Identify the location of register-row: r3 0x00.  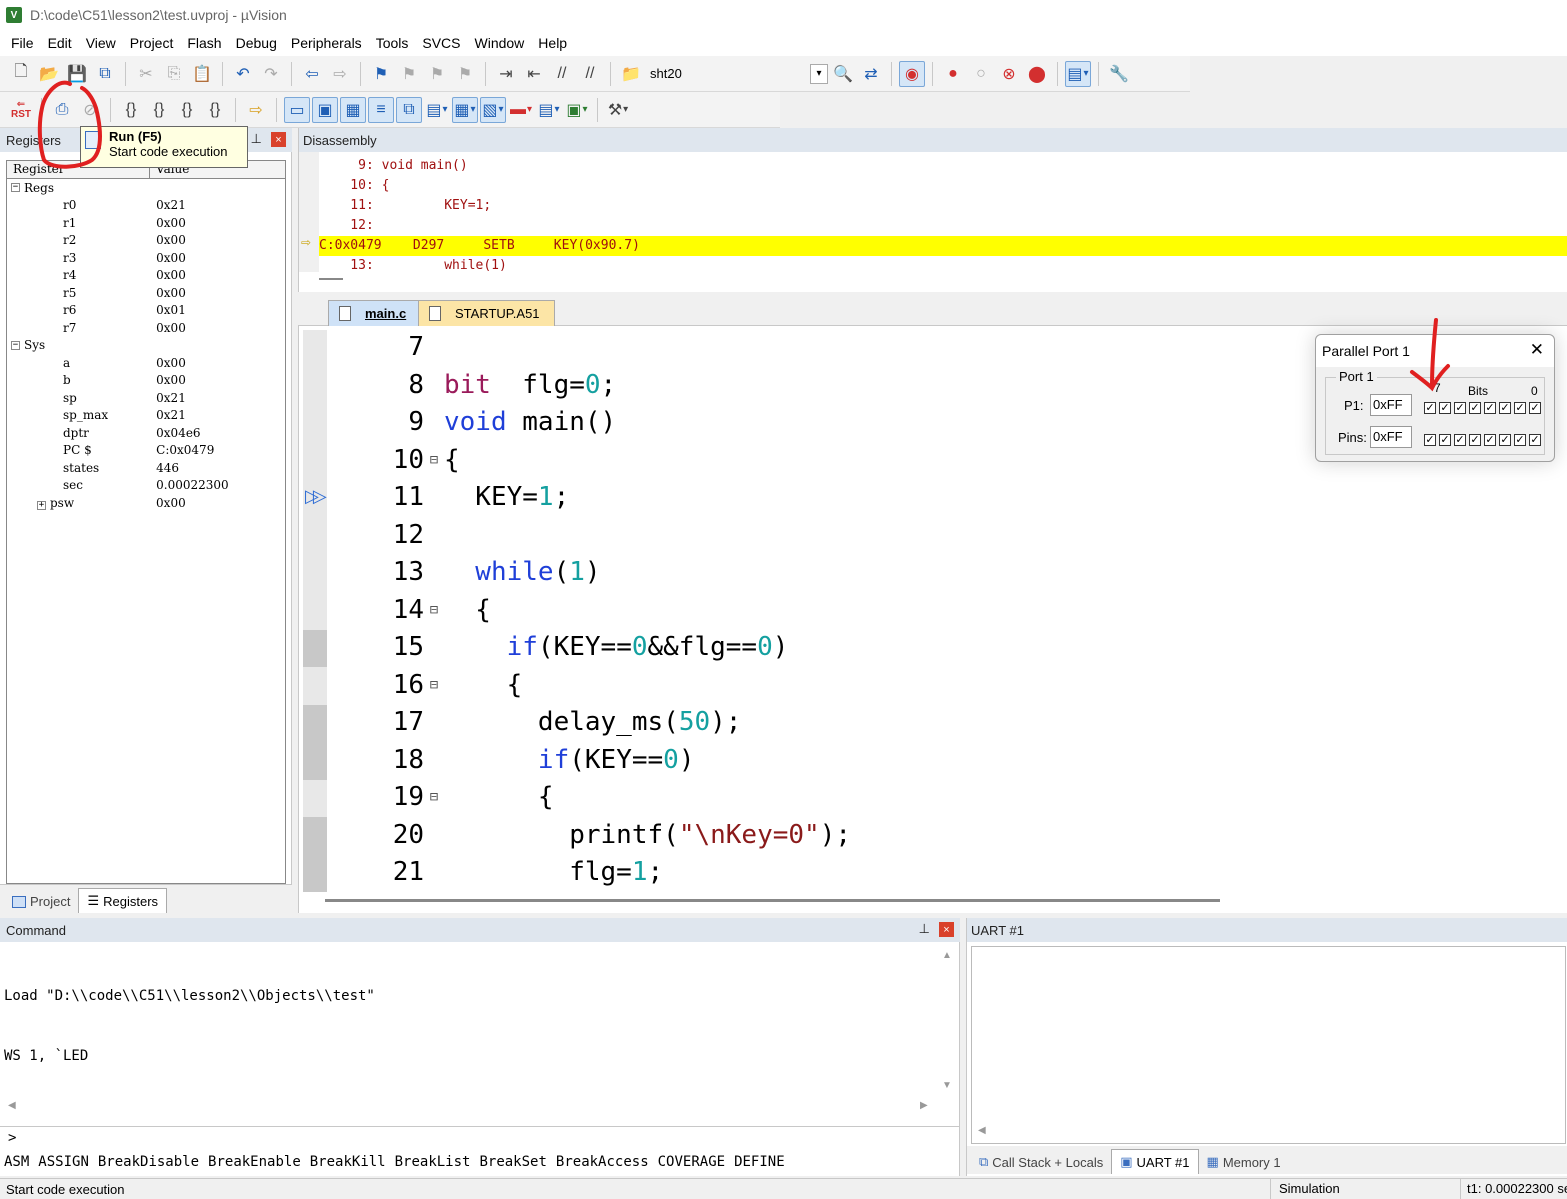
(146, 258).